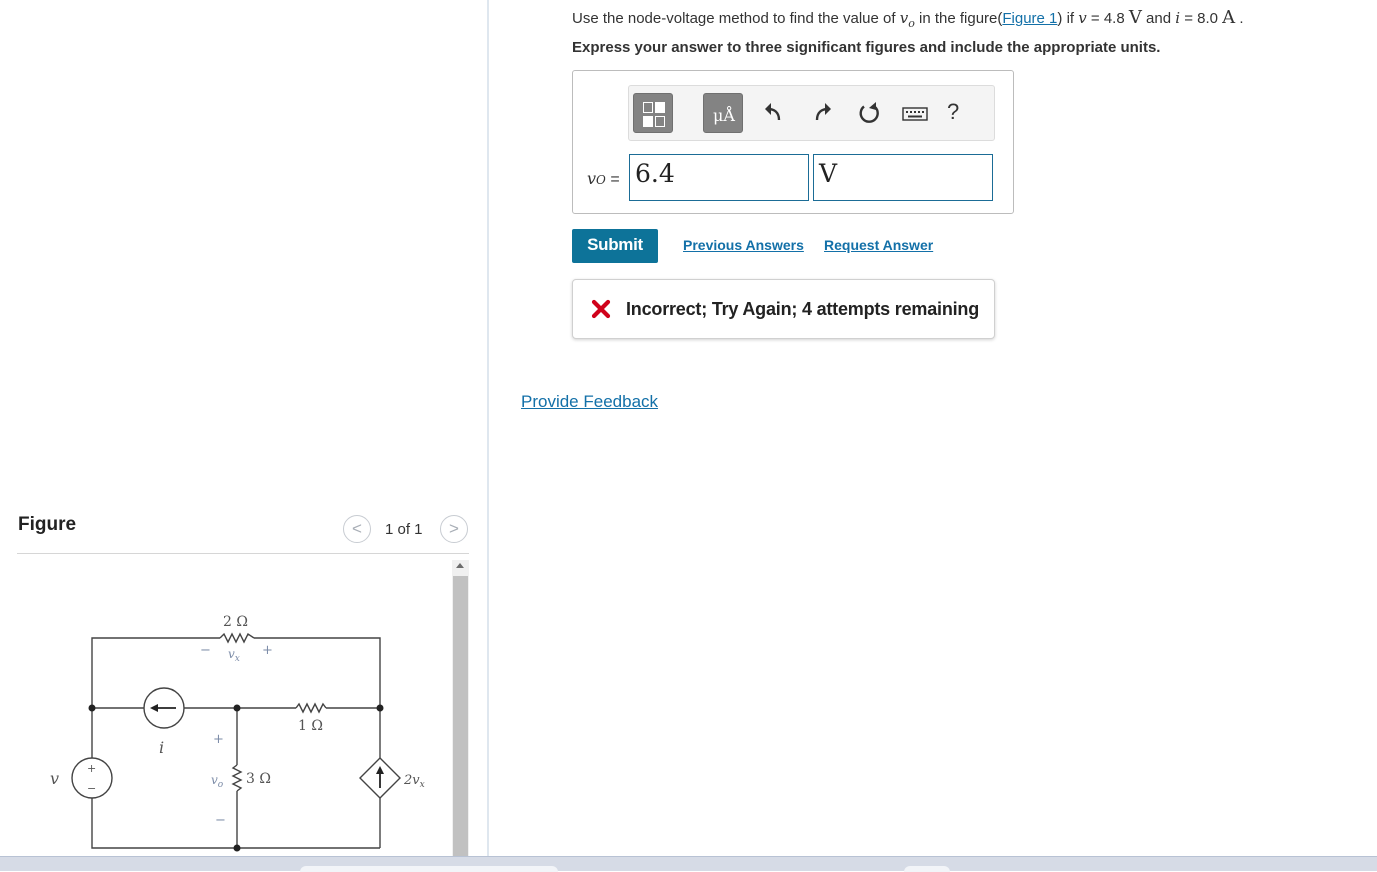 The width and height of the screenshot is (1377, 872). I want to click on var-v: v, so click(1082, 18).